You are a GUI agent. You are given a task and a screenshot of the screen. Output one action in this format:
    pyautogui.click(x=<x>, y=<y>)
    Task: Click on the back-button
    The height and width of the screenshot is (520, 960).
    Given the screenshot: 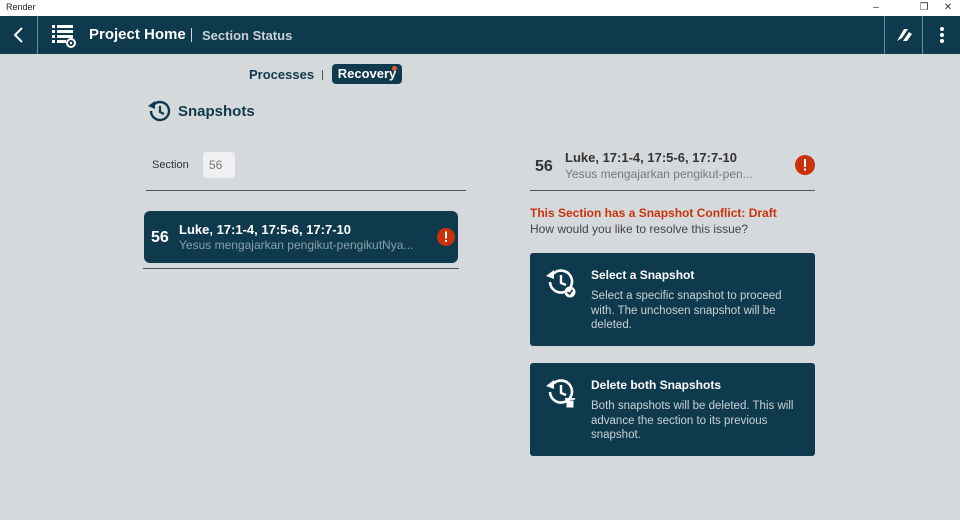 What is the action you would take?
    pyautogui.click(x=19, y=35)
    